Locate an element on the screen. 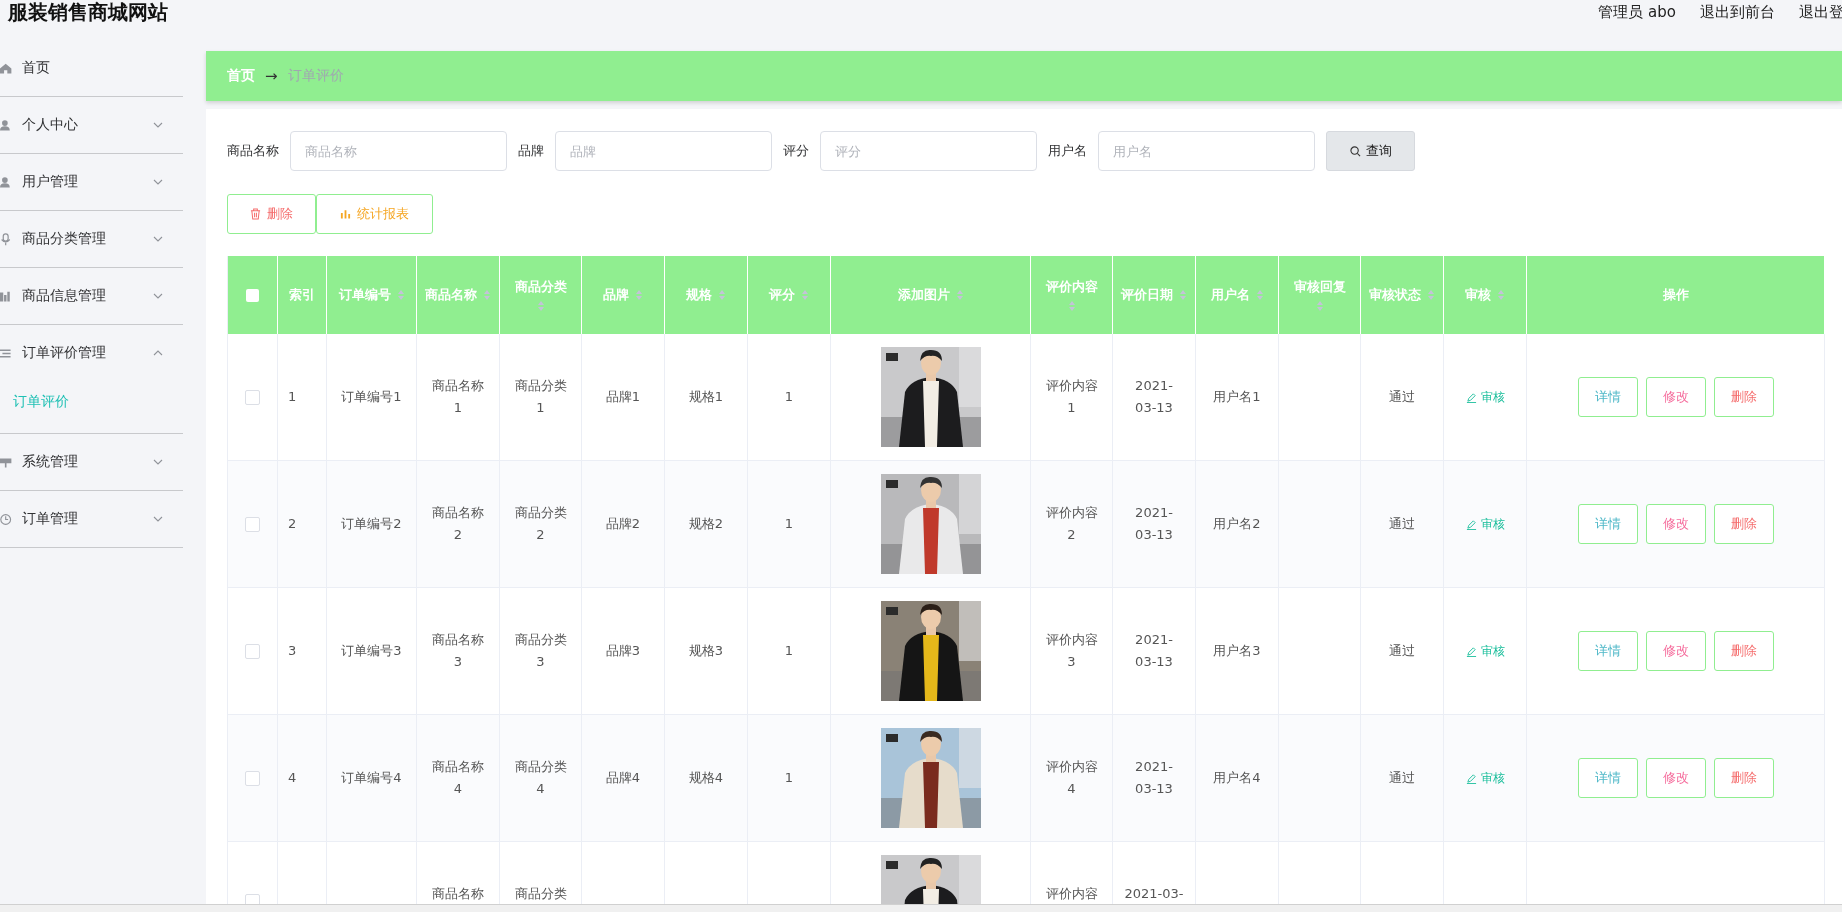 Image resolution: width=1842 pixels, height=912 pixels. column-title: 品牌 is located at coordinates (616, 295).